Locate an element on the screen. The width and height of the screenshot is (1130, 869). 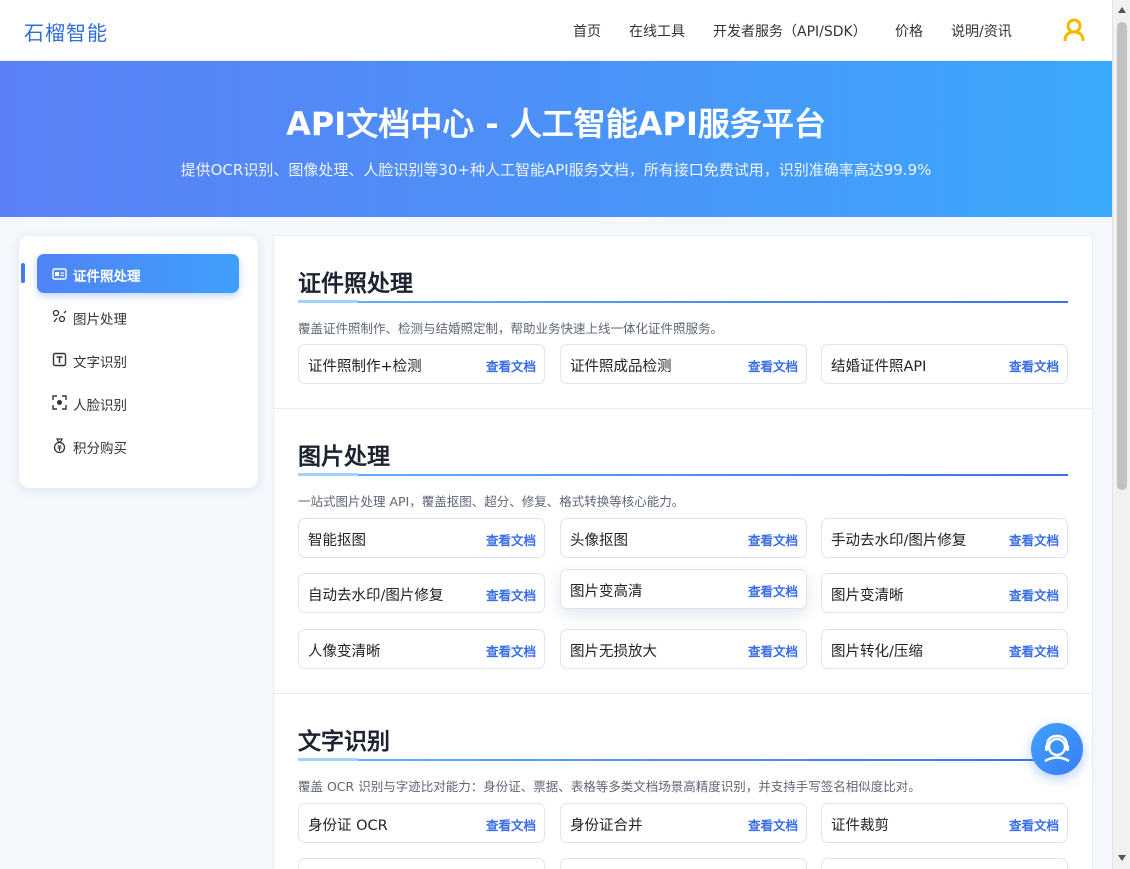
sidebar-item-label: 证件照处理 is located at coordinates (107, 277).